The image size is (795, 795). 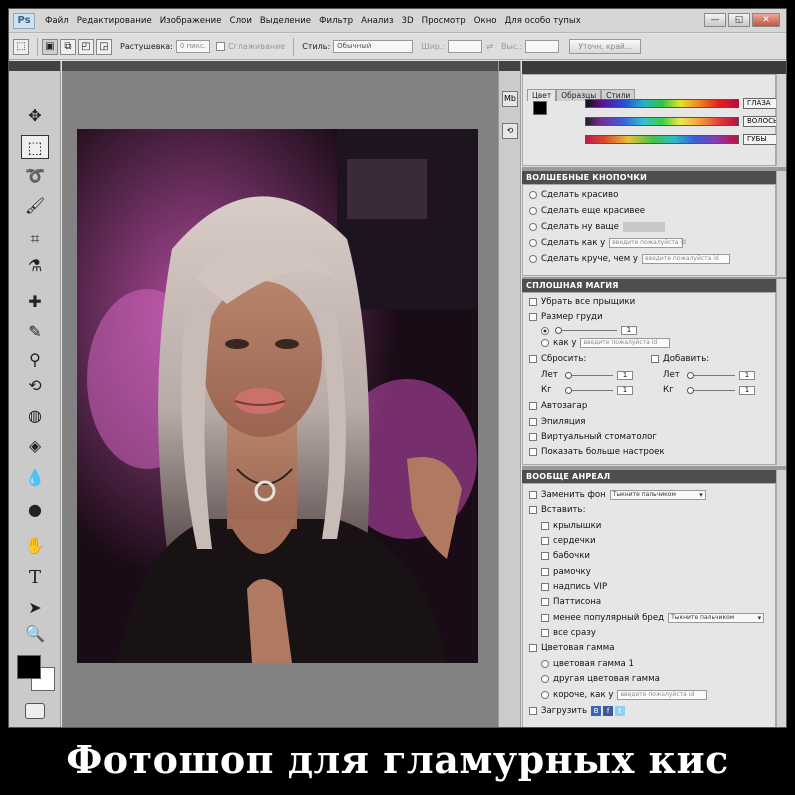 I want to click on breast-size-slider, so click(x=586, y=330).